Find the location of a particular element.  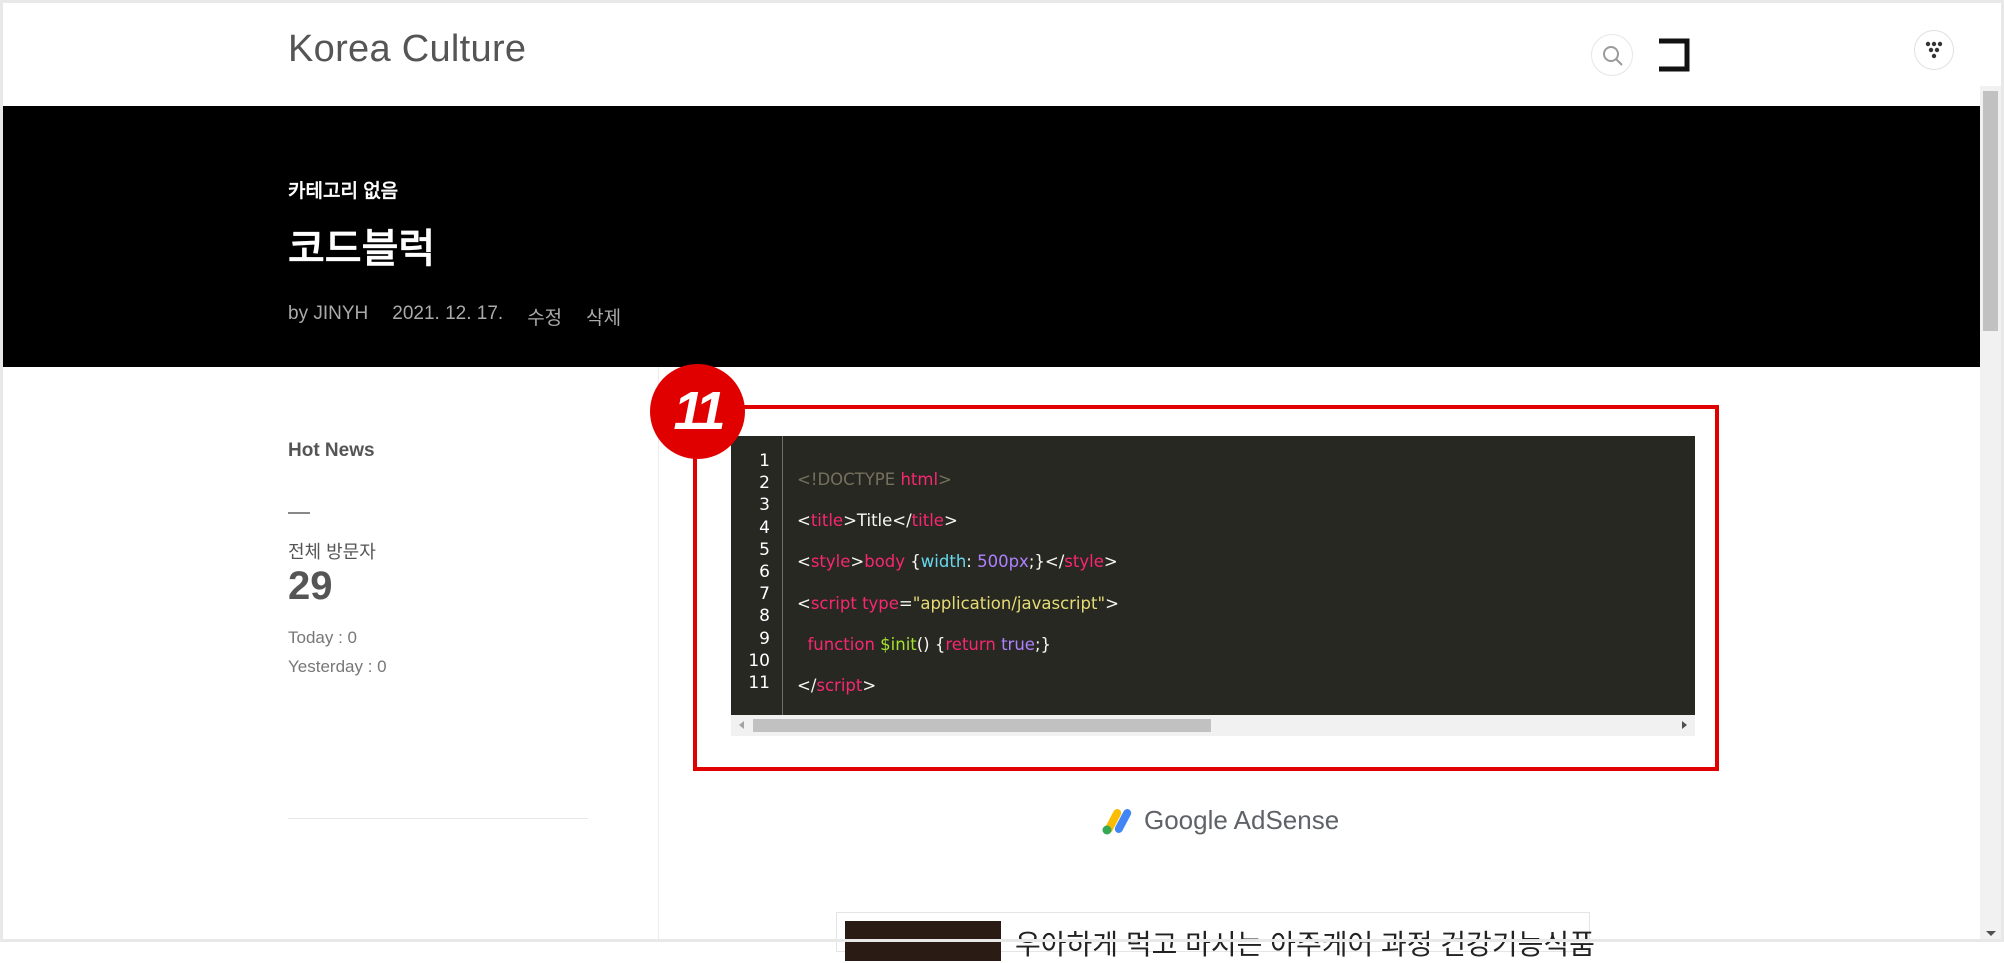

hot-news-heading: Hot News is located at coordinates (331, 450).